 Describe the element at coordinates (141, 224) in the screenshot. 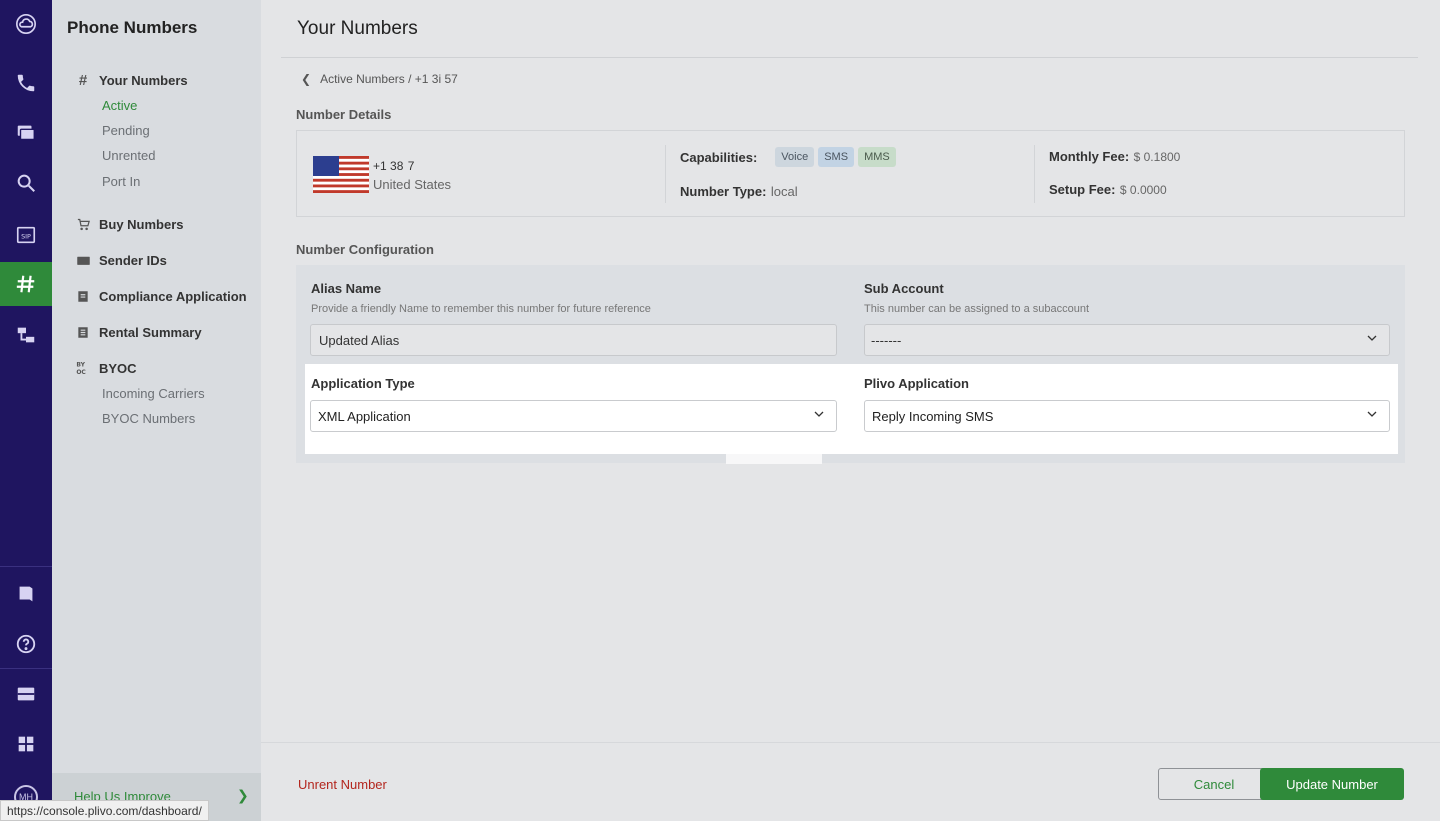

I see `sidebar-item-label: Buy Numbers` at that location.